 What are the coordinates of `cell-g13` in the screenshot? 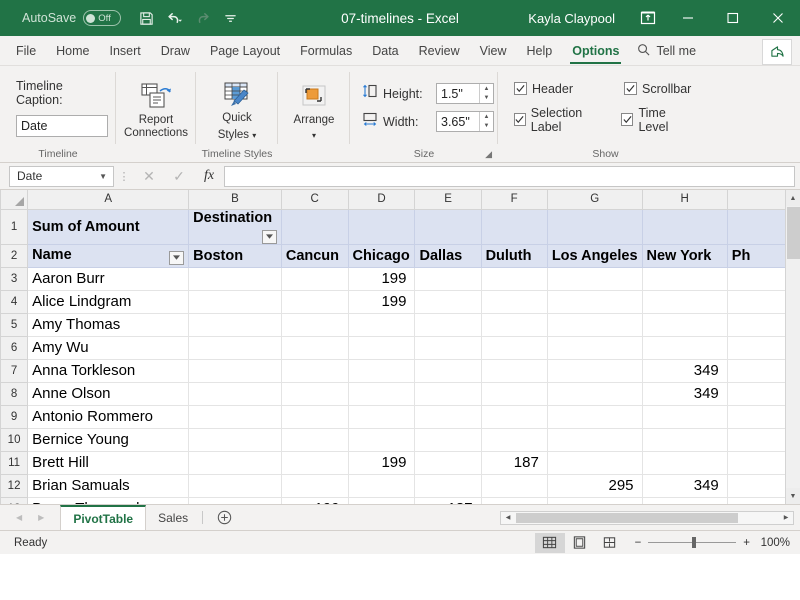 It's located at (595, 500).